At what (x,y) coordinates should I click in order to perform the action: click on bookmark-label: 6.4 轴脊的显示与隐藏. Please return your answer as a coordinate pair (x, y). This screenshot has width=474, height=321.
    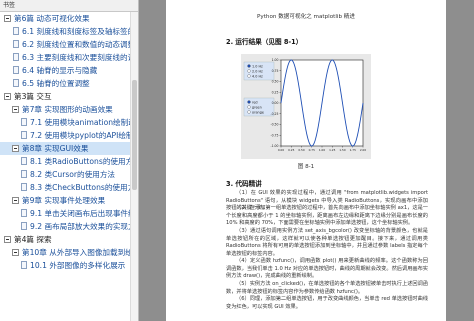
    Looking at the image, I should click on (60, 70).